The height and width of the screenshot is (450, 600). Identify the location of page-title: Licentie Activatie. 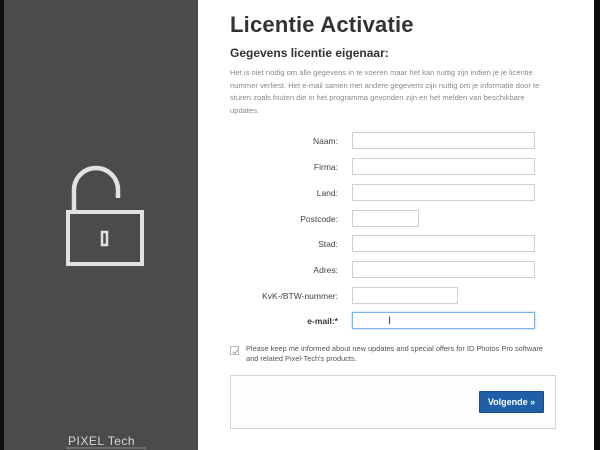
(322, 24).